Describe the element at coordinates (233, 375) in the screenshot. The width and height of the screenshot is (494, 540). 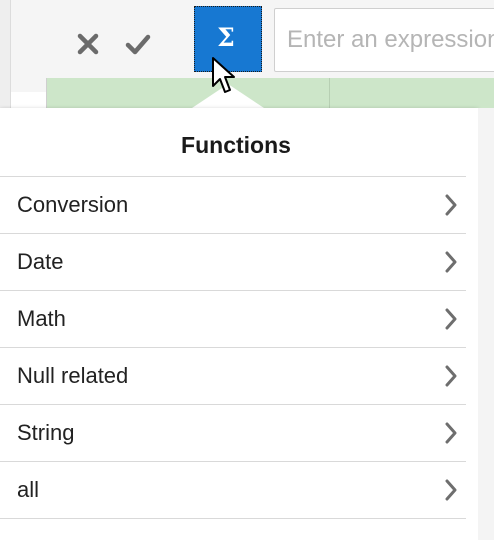
I see `function-category-null-related: Null related` at that location.